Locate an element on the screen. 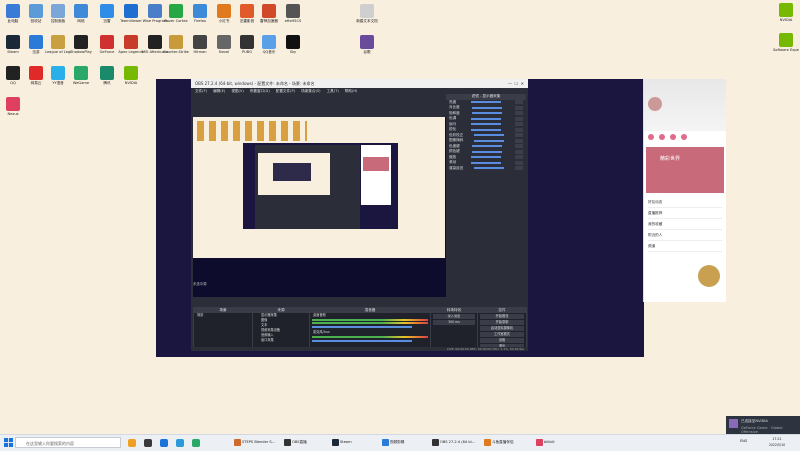 The image size is (800, 451). app-icon: 新建文本文档 is located at coordinates (367, 13).